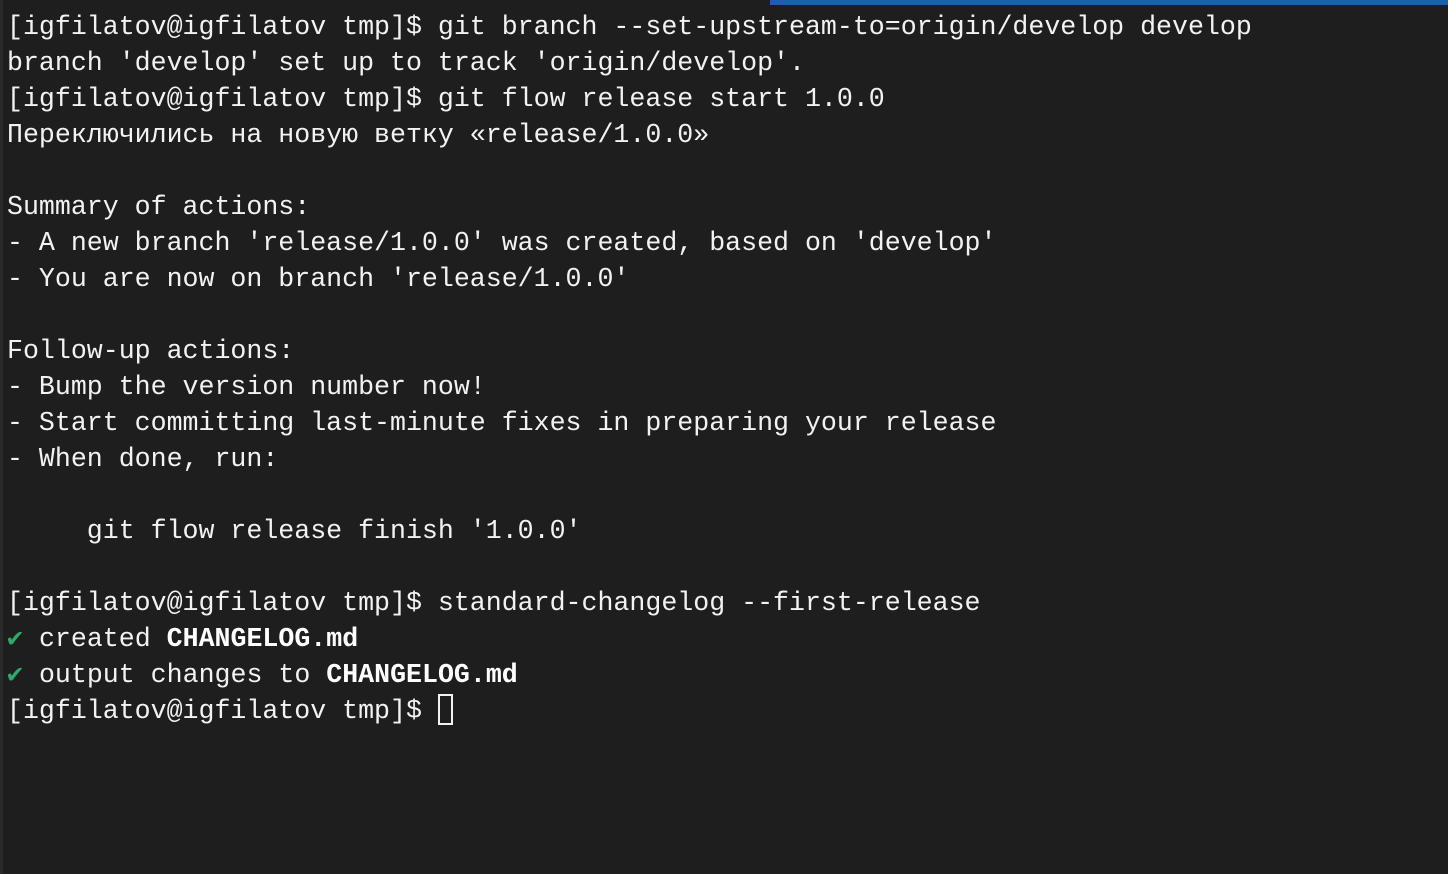 The image size is (1448, 874). Describe the element at coordinates (222, 711) in the screenshot. I see `prompt: [igfilatov@igfilatov tmp]$` at that location.